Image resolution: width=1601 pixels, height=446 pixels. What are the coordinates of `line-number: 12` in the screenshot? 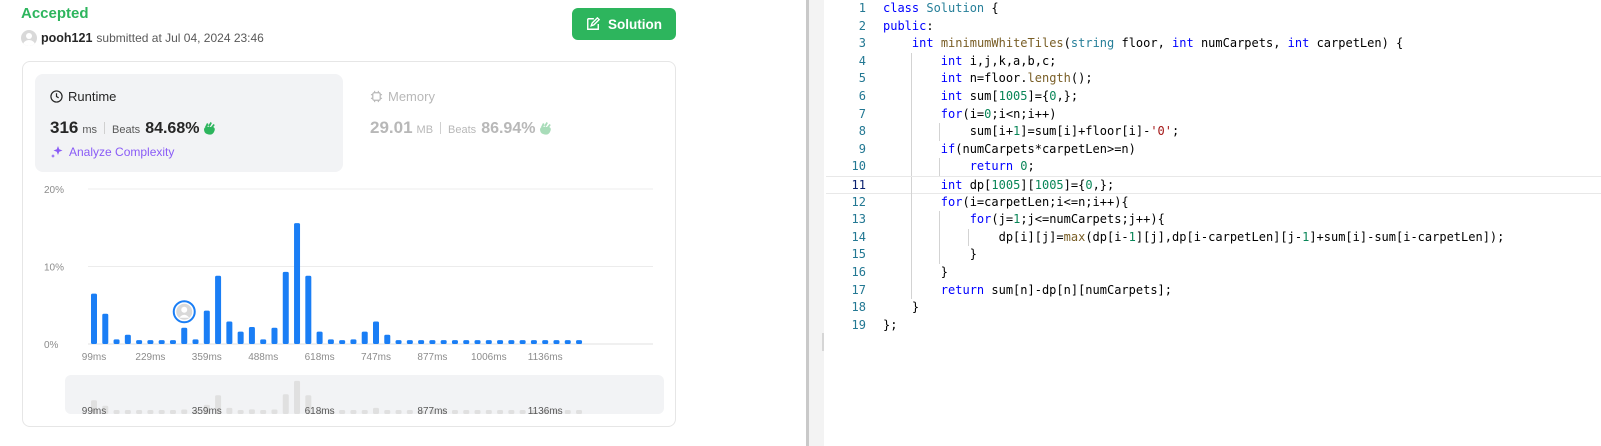 It's located at (858, 201).